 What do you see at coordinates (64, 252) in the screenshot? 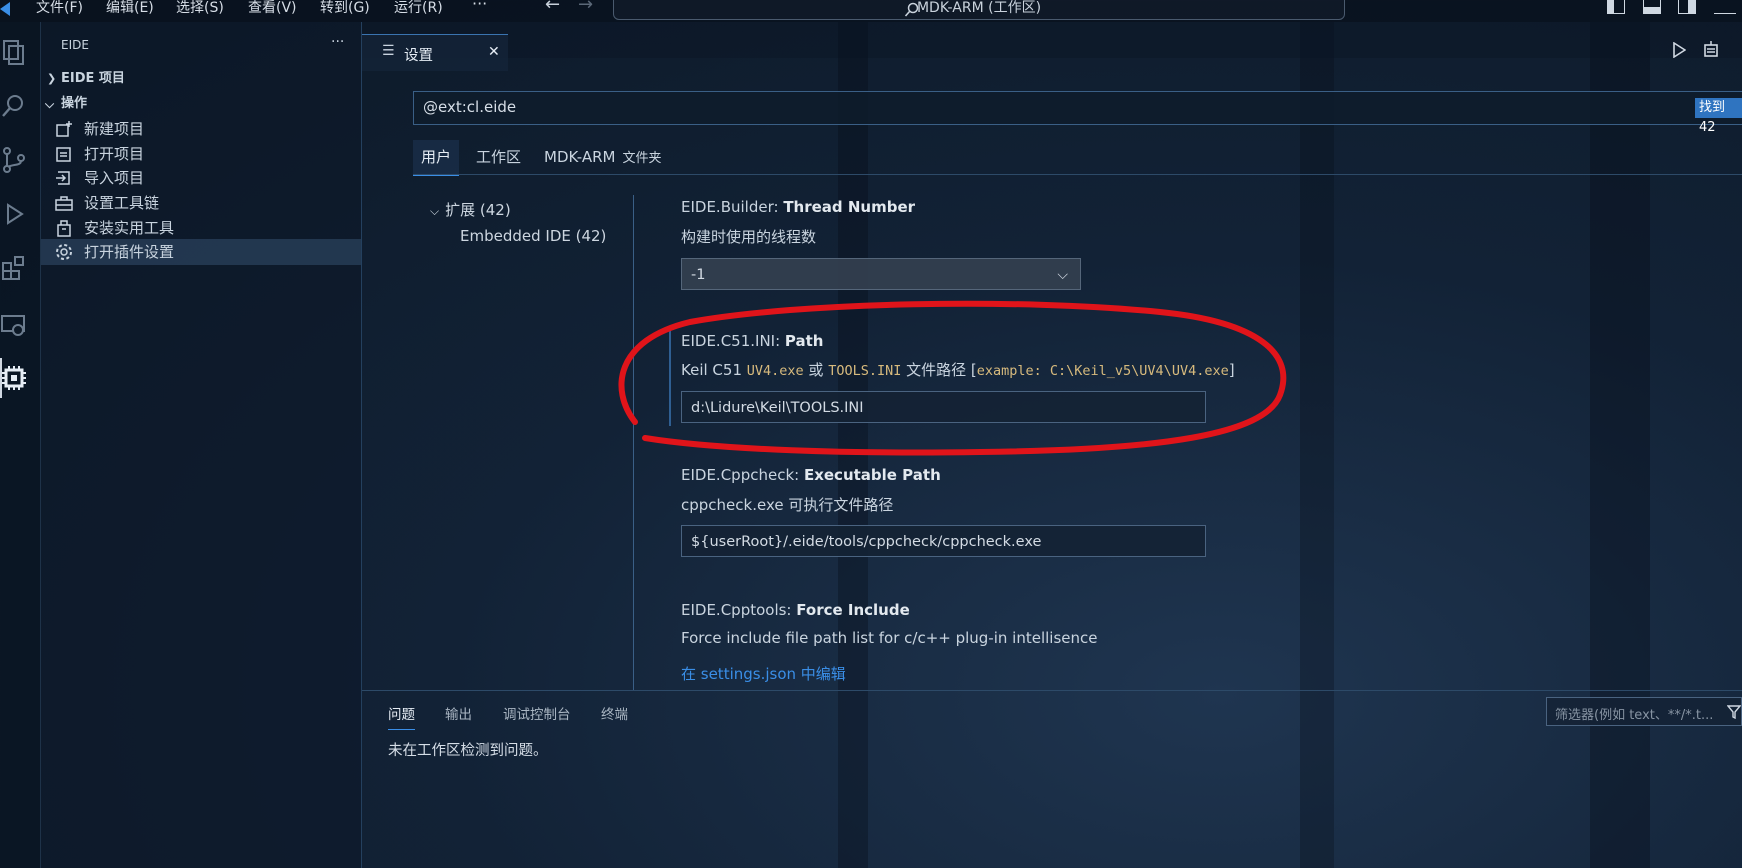
I see `gear-icon` at bounding box center [64, 252].